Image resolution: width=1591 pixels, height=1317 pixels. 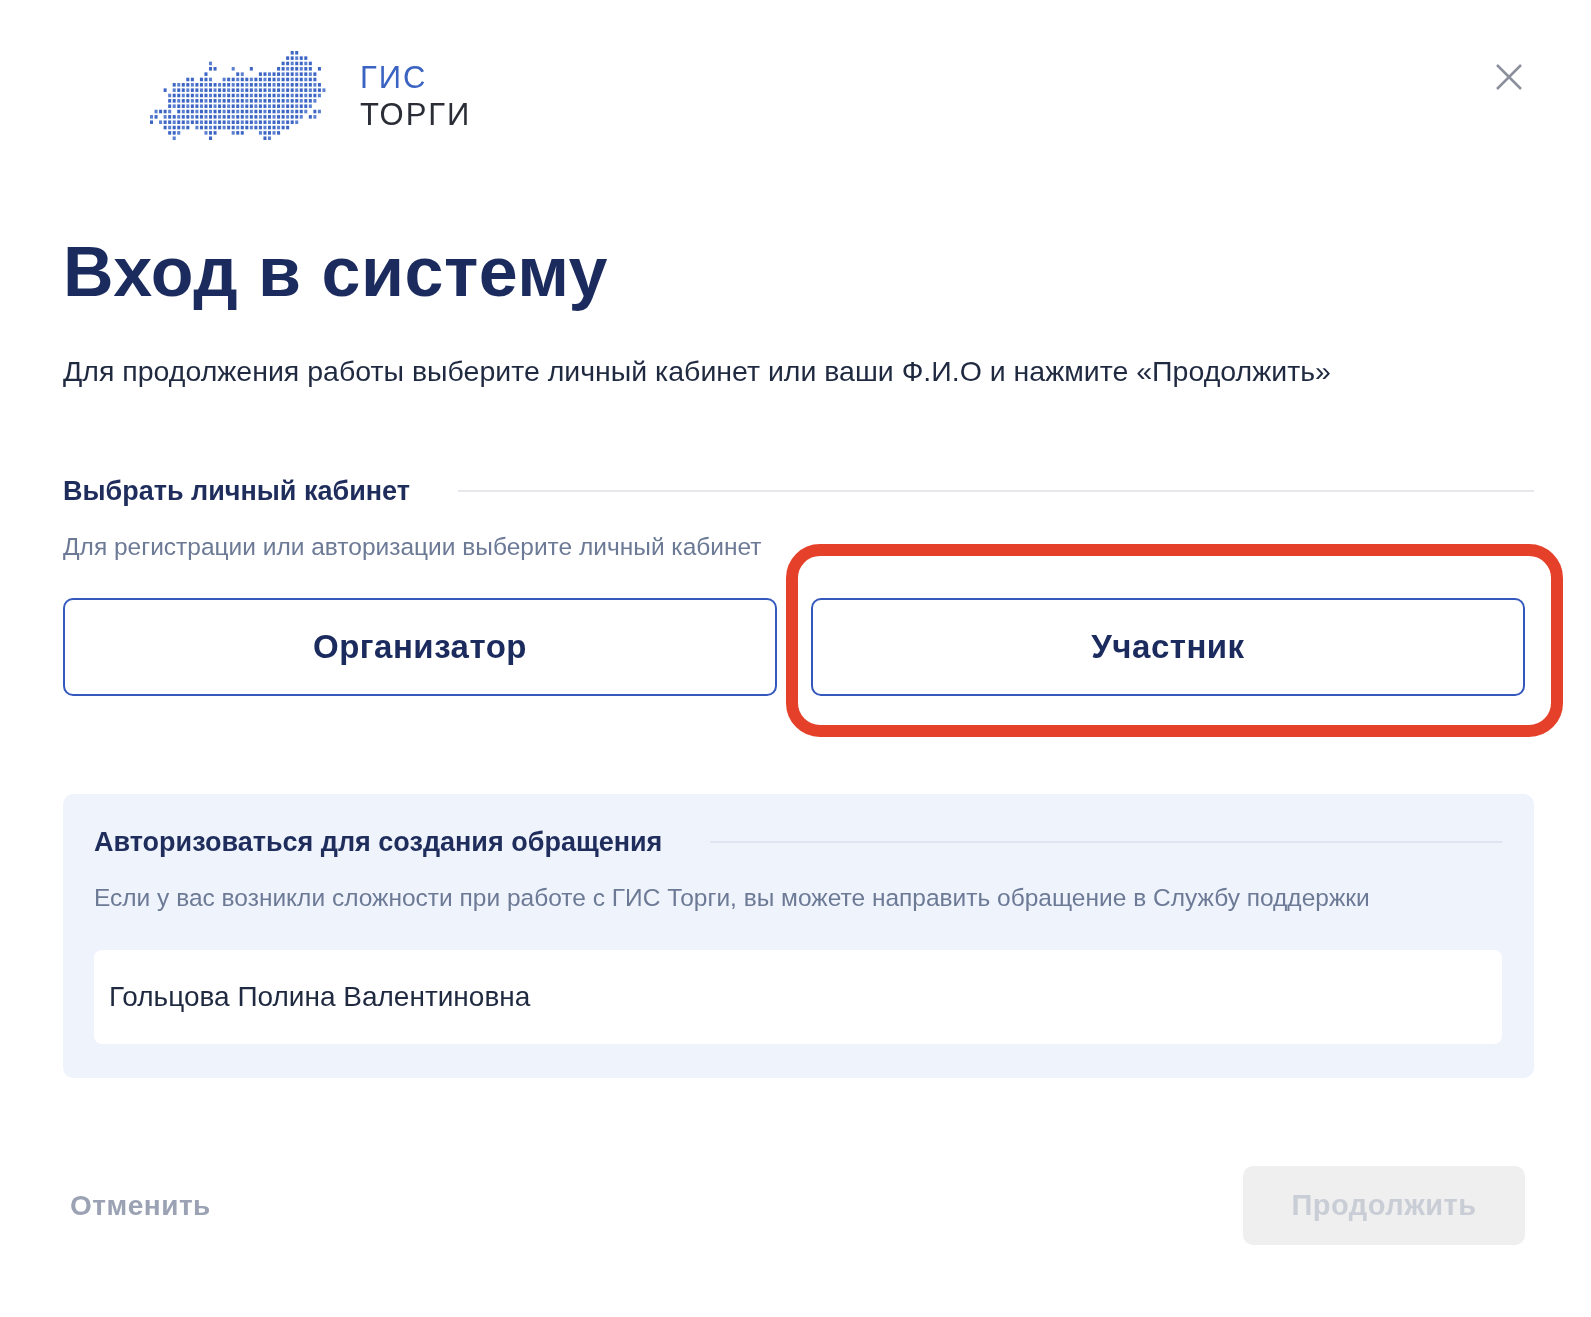 I want to click on section-hint: Для регистрации или авторизации выберите личный кабинет, so click(x=413, y=547).